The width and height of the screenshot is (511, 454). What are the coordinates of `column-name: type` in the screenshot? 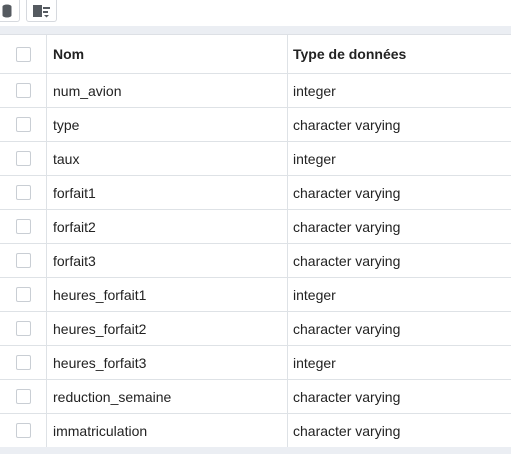 It's located at (167, 124).